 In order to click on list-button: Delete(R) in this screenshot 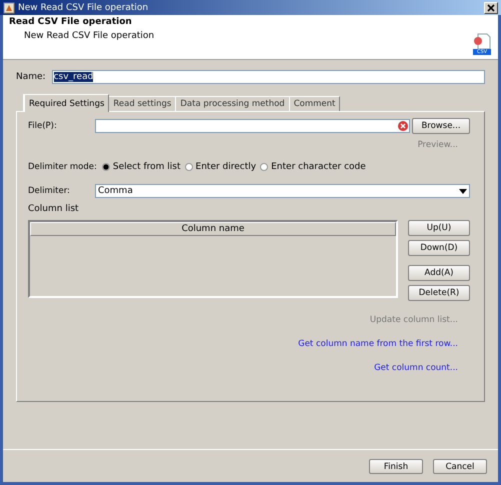, I will do `click(439, 293)`.